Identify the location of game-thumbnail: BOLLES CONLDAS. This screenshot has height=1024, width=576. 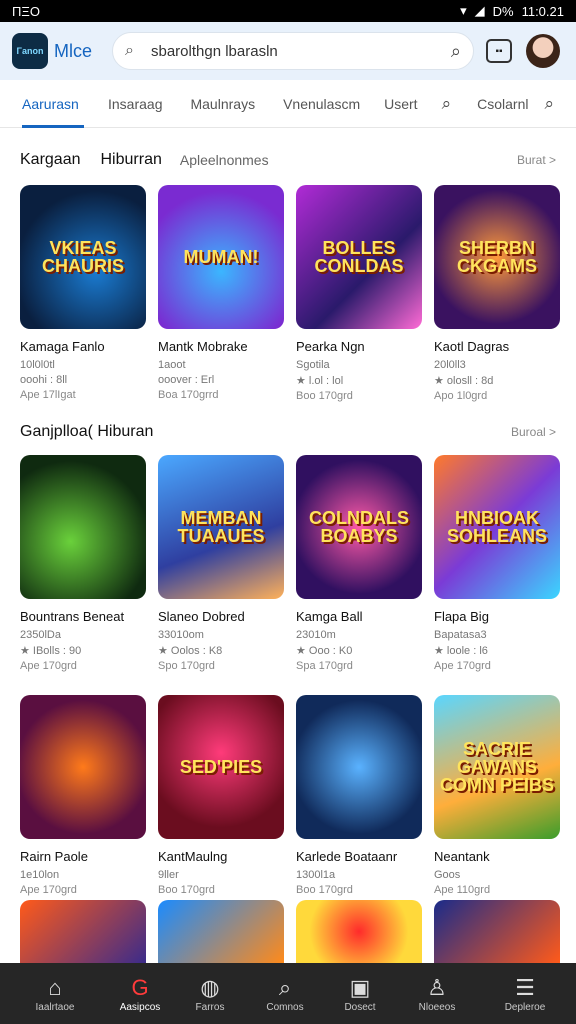
(359, 257).